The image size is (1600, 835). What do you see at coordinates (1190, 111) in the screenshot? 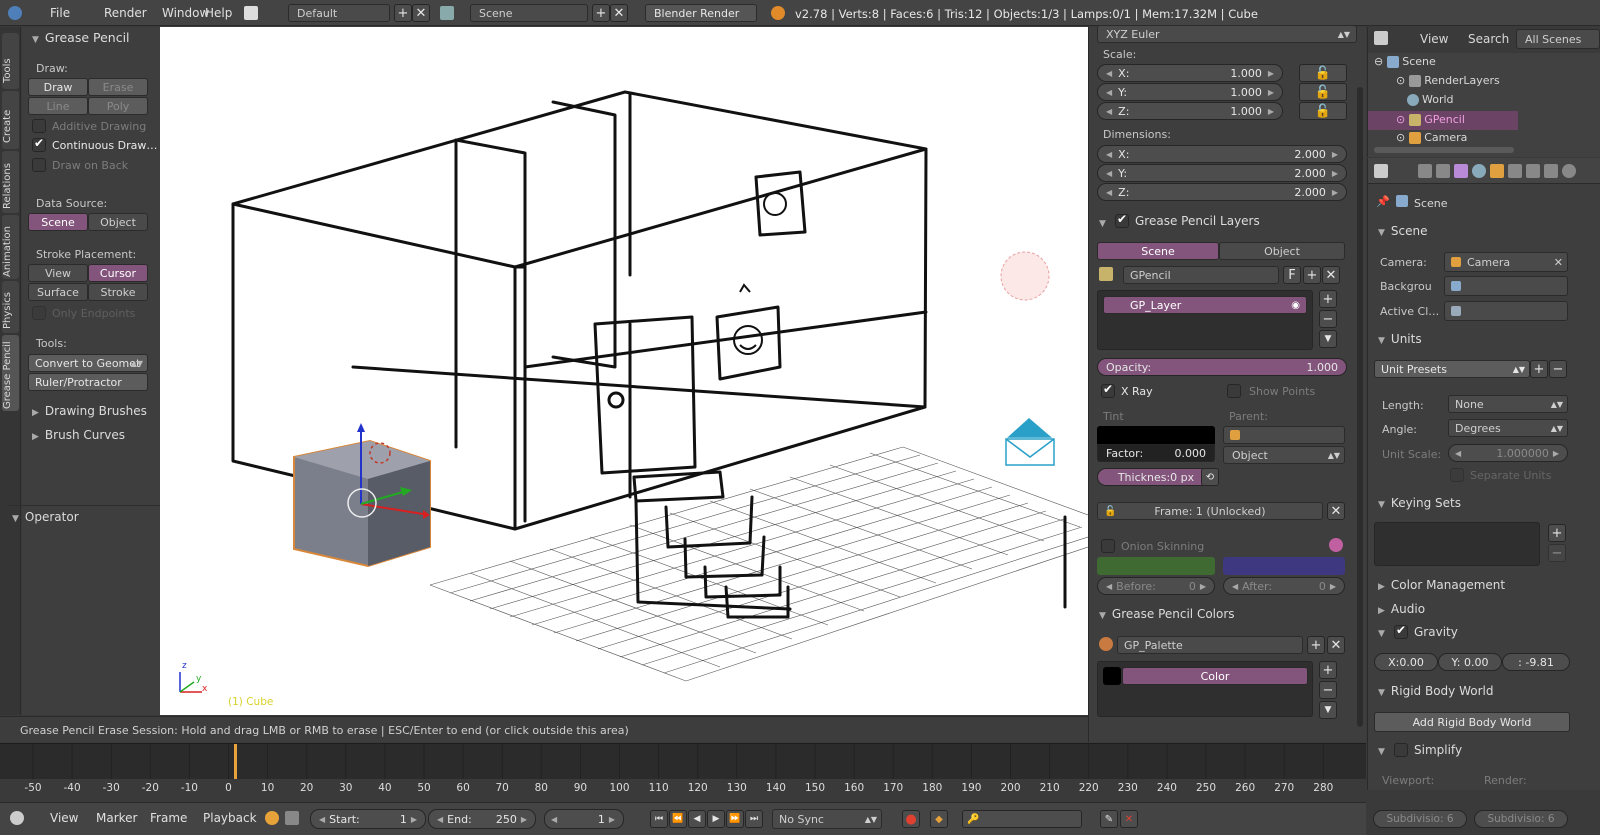
I see `scale-z-field: ◀ Z: 1.000 ▶` at bounding box center [1190, 111].